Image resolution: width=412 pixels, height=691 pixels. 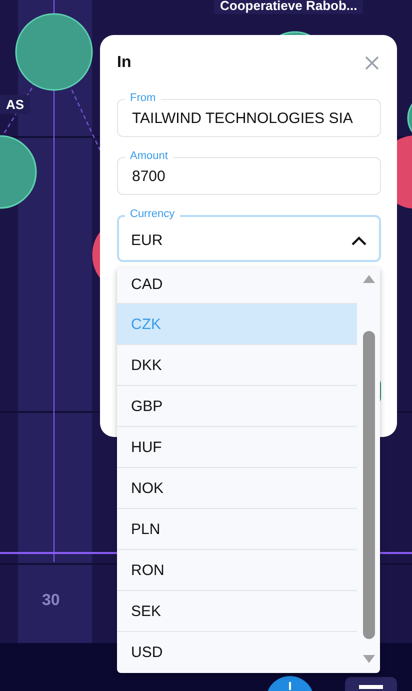 What do you see at coordinates (237, 488) in the screenshot?
I see `dropdown-option: NOK` at bounding box center [237, 488].